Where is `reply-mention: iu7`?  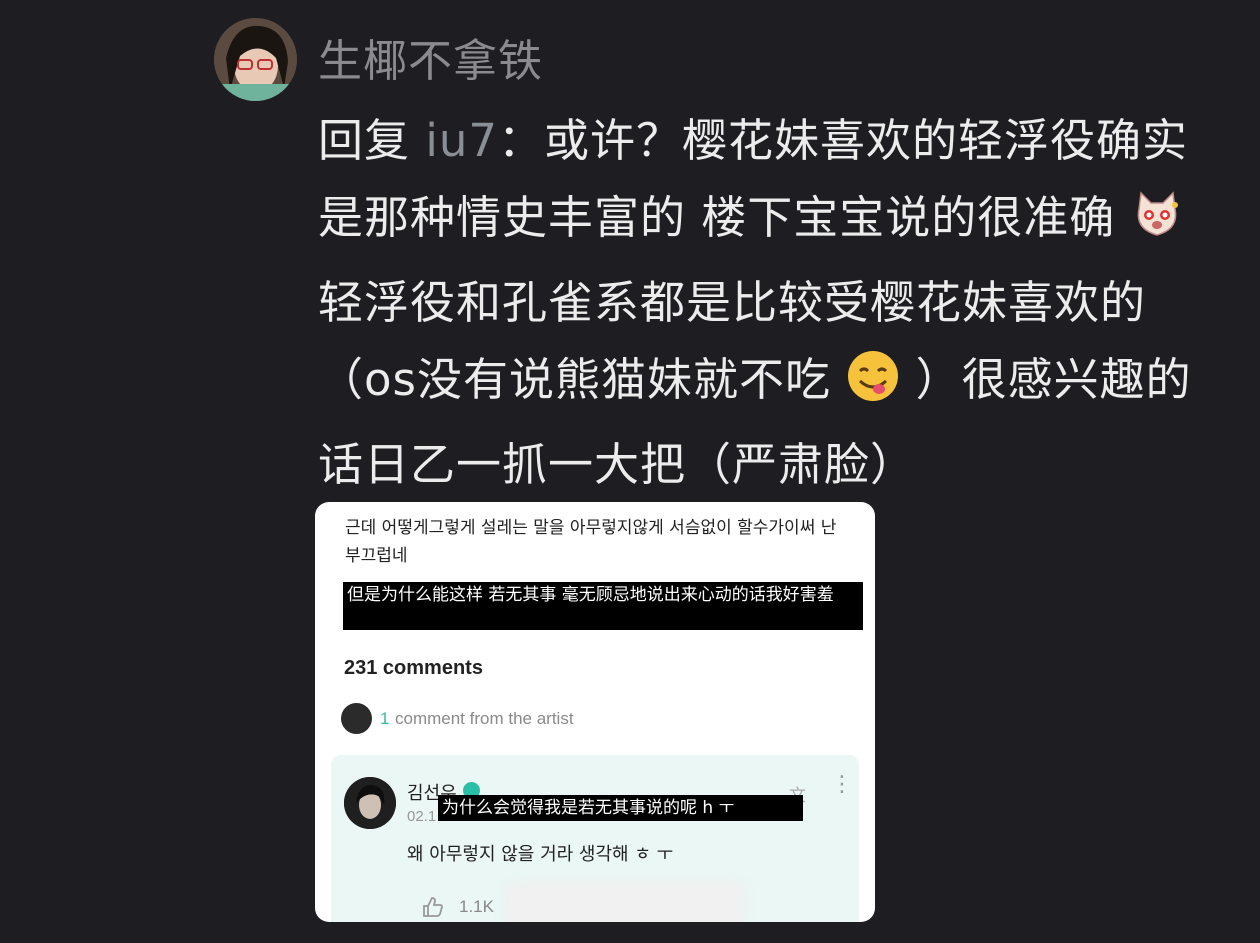
reply-mention: iu7 is located at coordinates (461, 140).